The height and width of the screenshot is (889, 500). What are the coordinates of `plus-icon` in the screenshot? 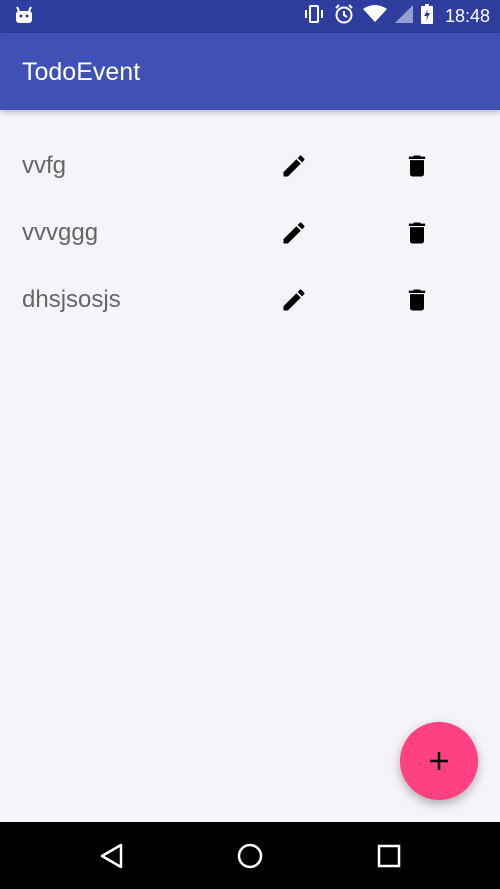 It's located at (439, 761).